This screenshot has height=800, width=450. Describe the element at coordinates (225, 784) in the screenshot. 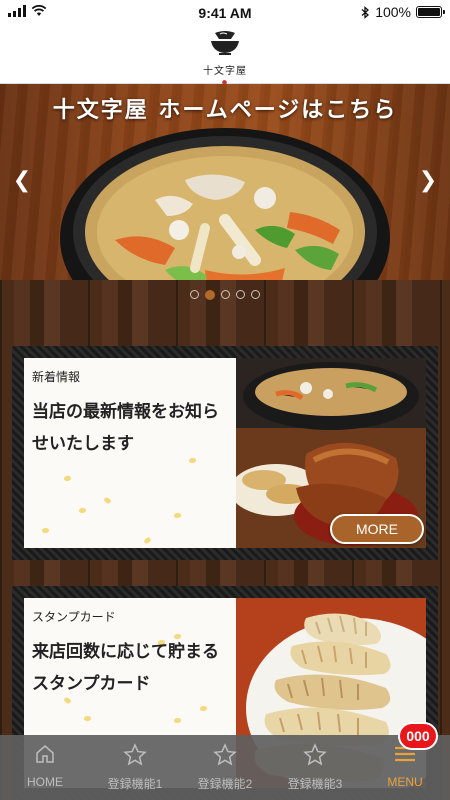

I see `tab-feature-2-label: 登録機能2` at that location.